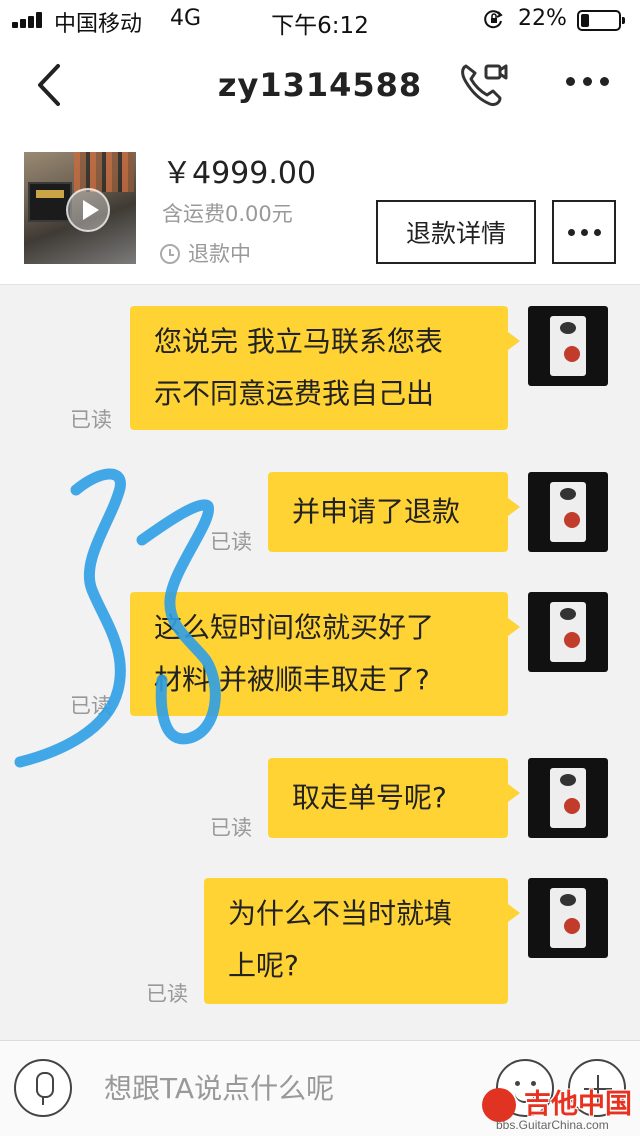 This screenshot has width=640, height=1136. I want to click on message-bubble: 为什么不当时就填 上呢?, so click(362, 941).